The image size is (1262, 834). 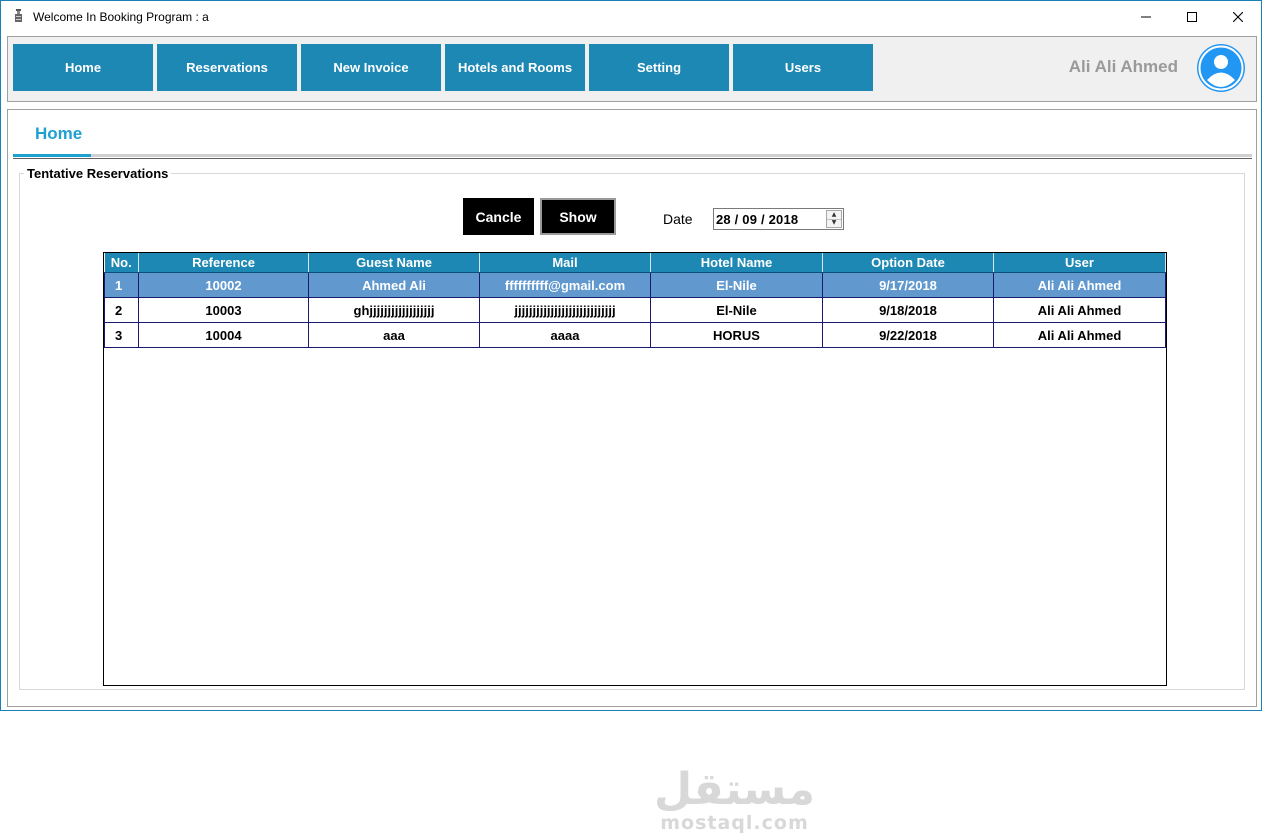 What do you see at coordinates (1079, 263) in the screenshot?
I see `column-header-user: User` at bounding box center [1079, 263].